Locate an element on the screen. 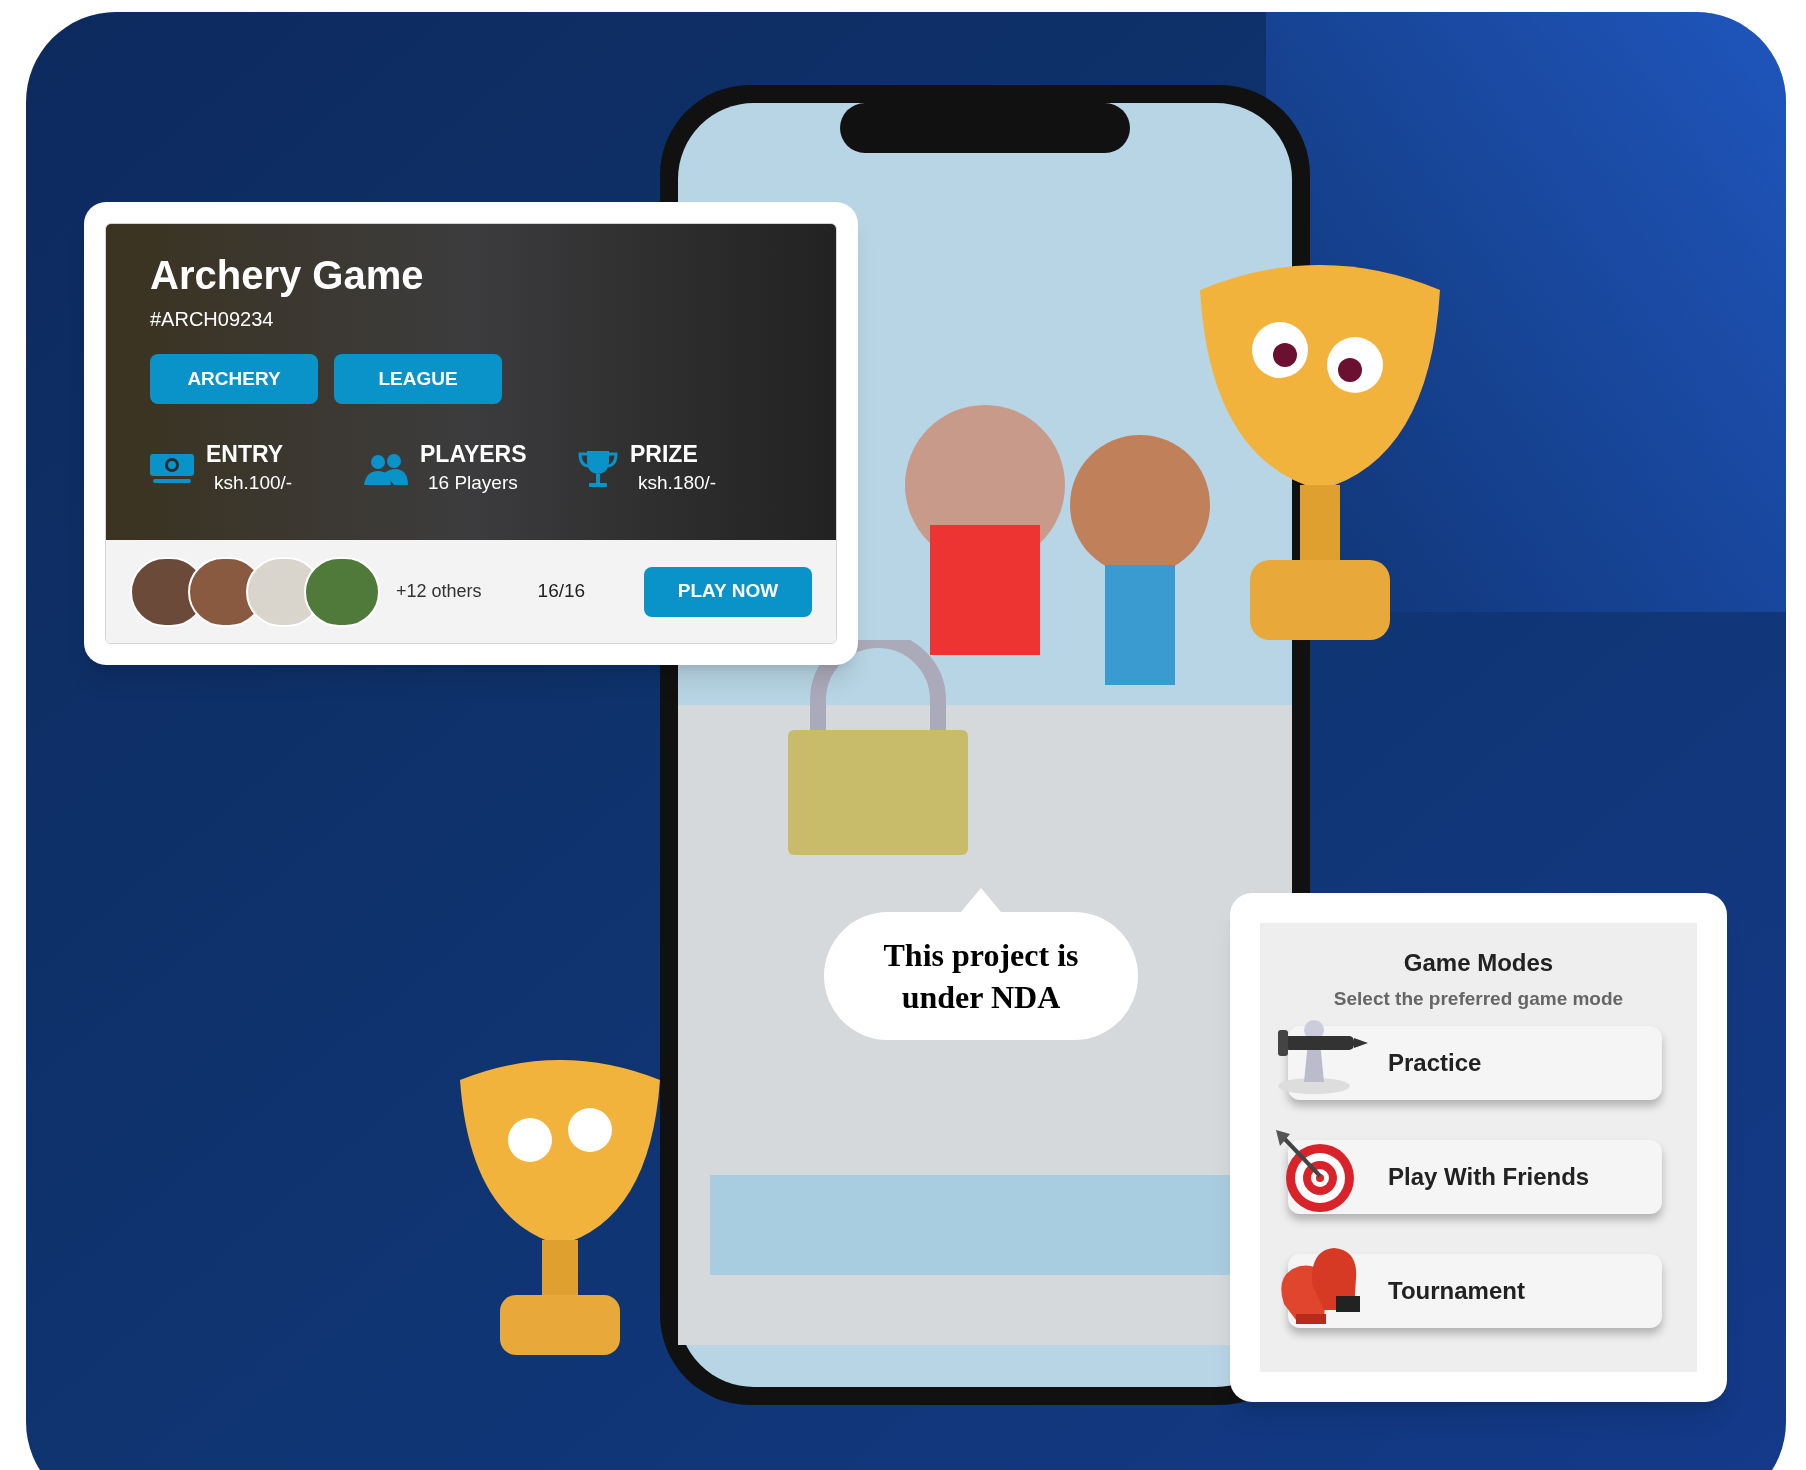 The image size is (1806, 1470). stat-label: PLAYERS is located at coordinates (473, 454).